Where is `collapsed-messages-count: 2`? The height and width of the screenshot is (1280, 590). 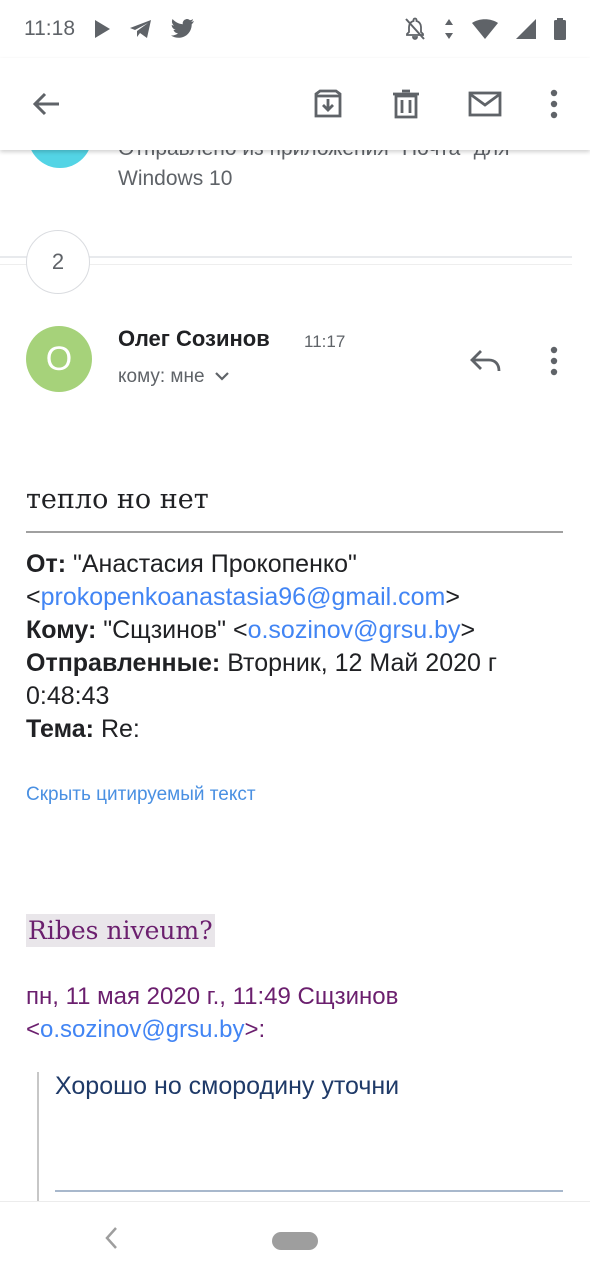
collapsed-messages-count: 2 is located at coordinates (58, 262).